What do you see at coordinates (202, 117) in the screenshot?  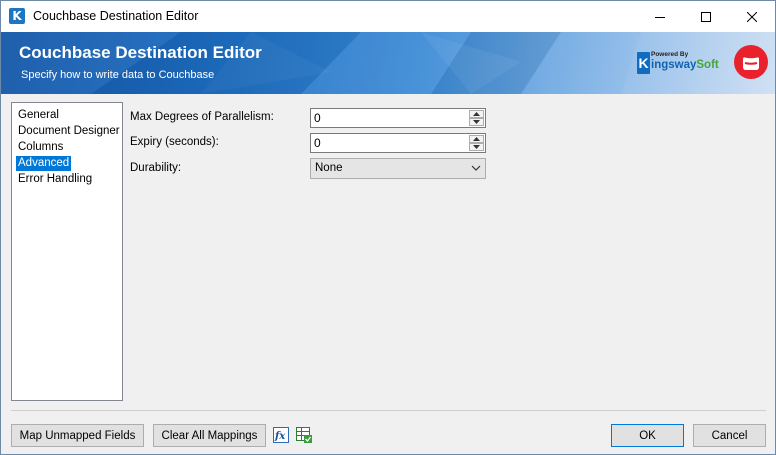 I see `parallelism-label: Max Degrees of Parallelism:` at bounding box center [202, 117].